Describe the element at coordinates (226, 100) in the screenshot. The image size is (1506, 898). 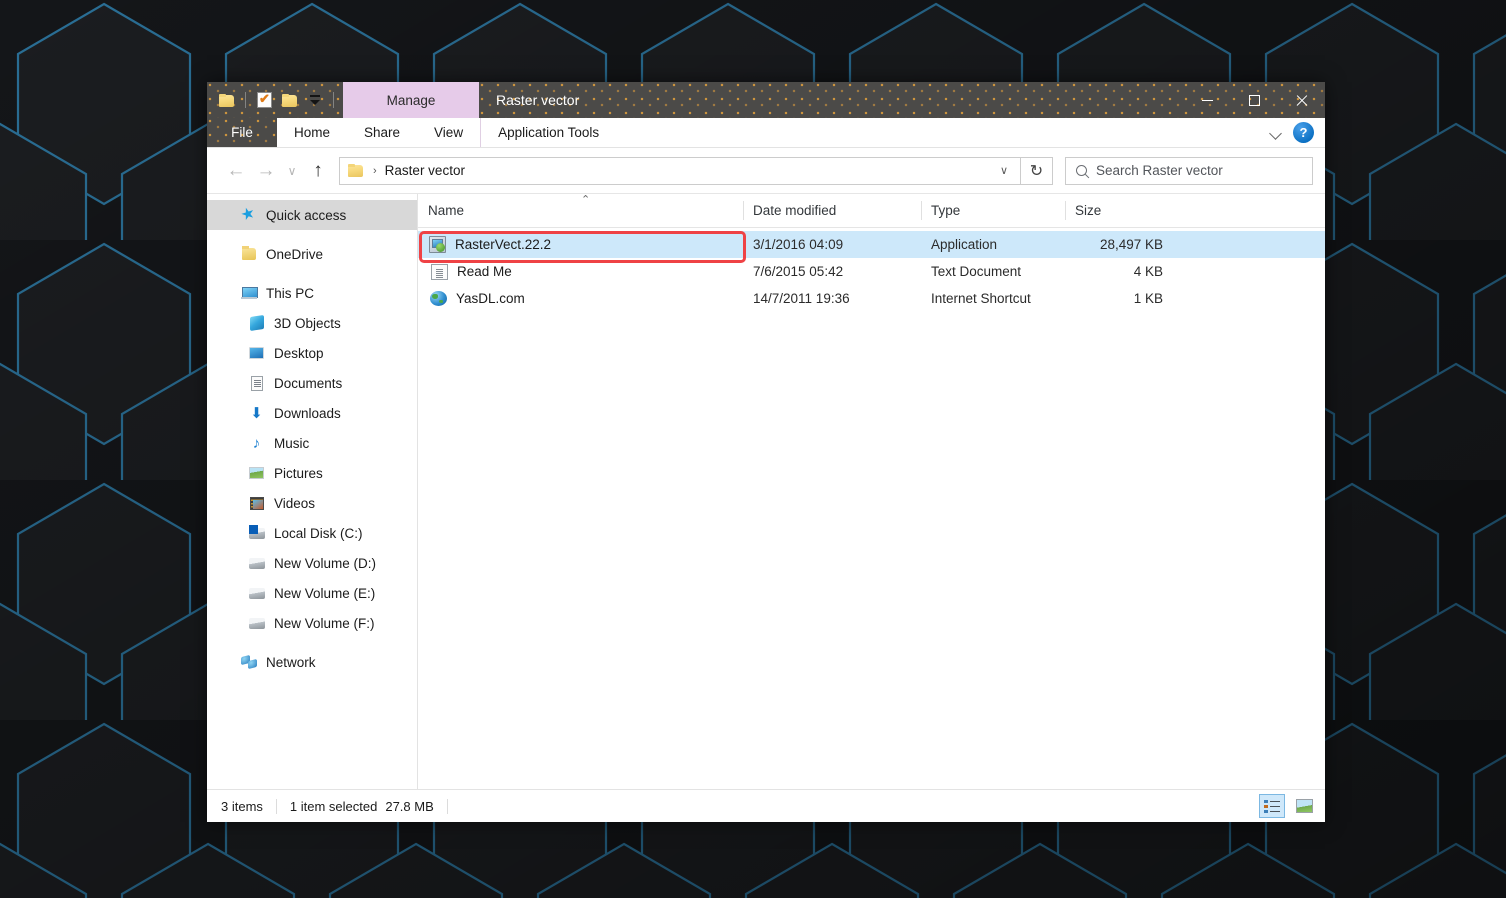
I see `folder-icon` at that location.